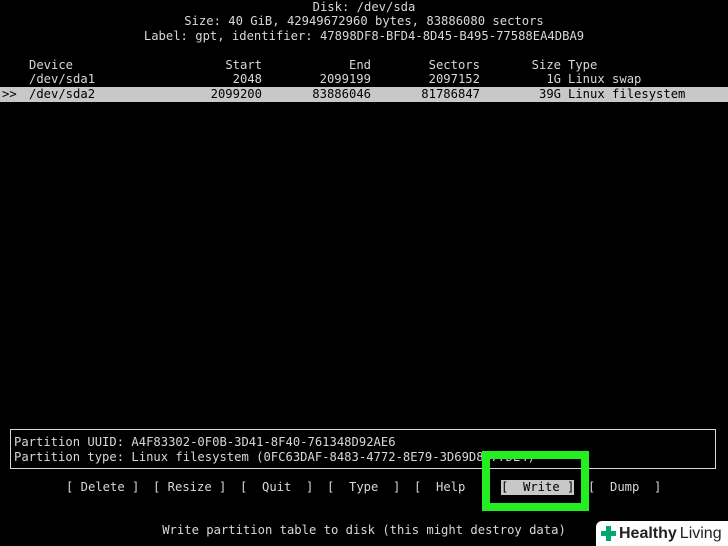 Image resolution: width=728 pixels, height=546 pixels. What do you see at coordinates (62, 94) in the screenshot?
I see `row-device: /dev/sda2` at bounding box center [62, 94].